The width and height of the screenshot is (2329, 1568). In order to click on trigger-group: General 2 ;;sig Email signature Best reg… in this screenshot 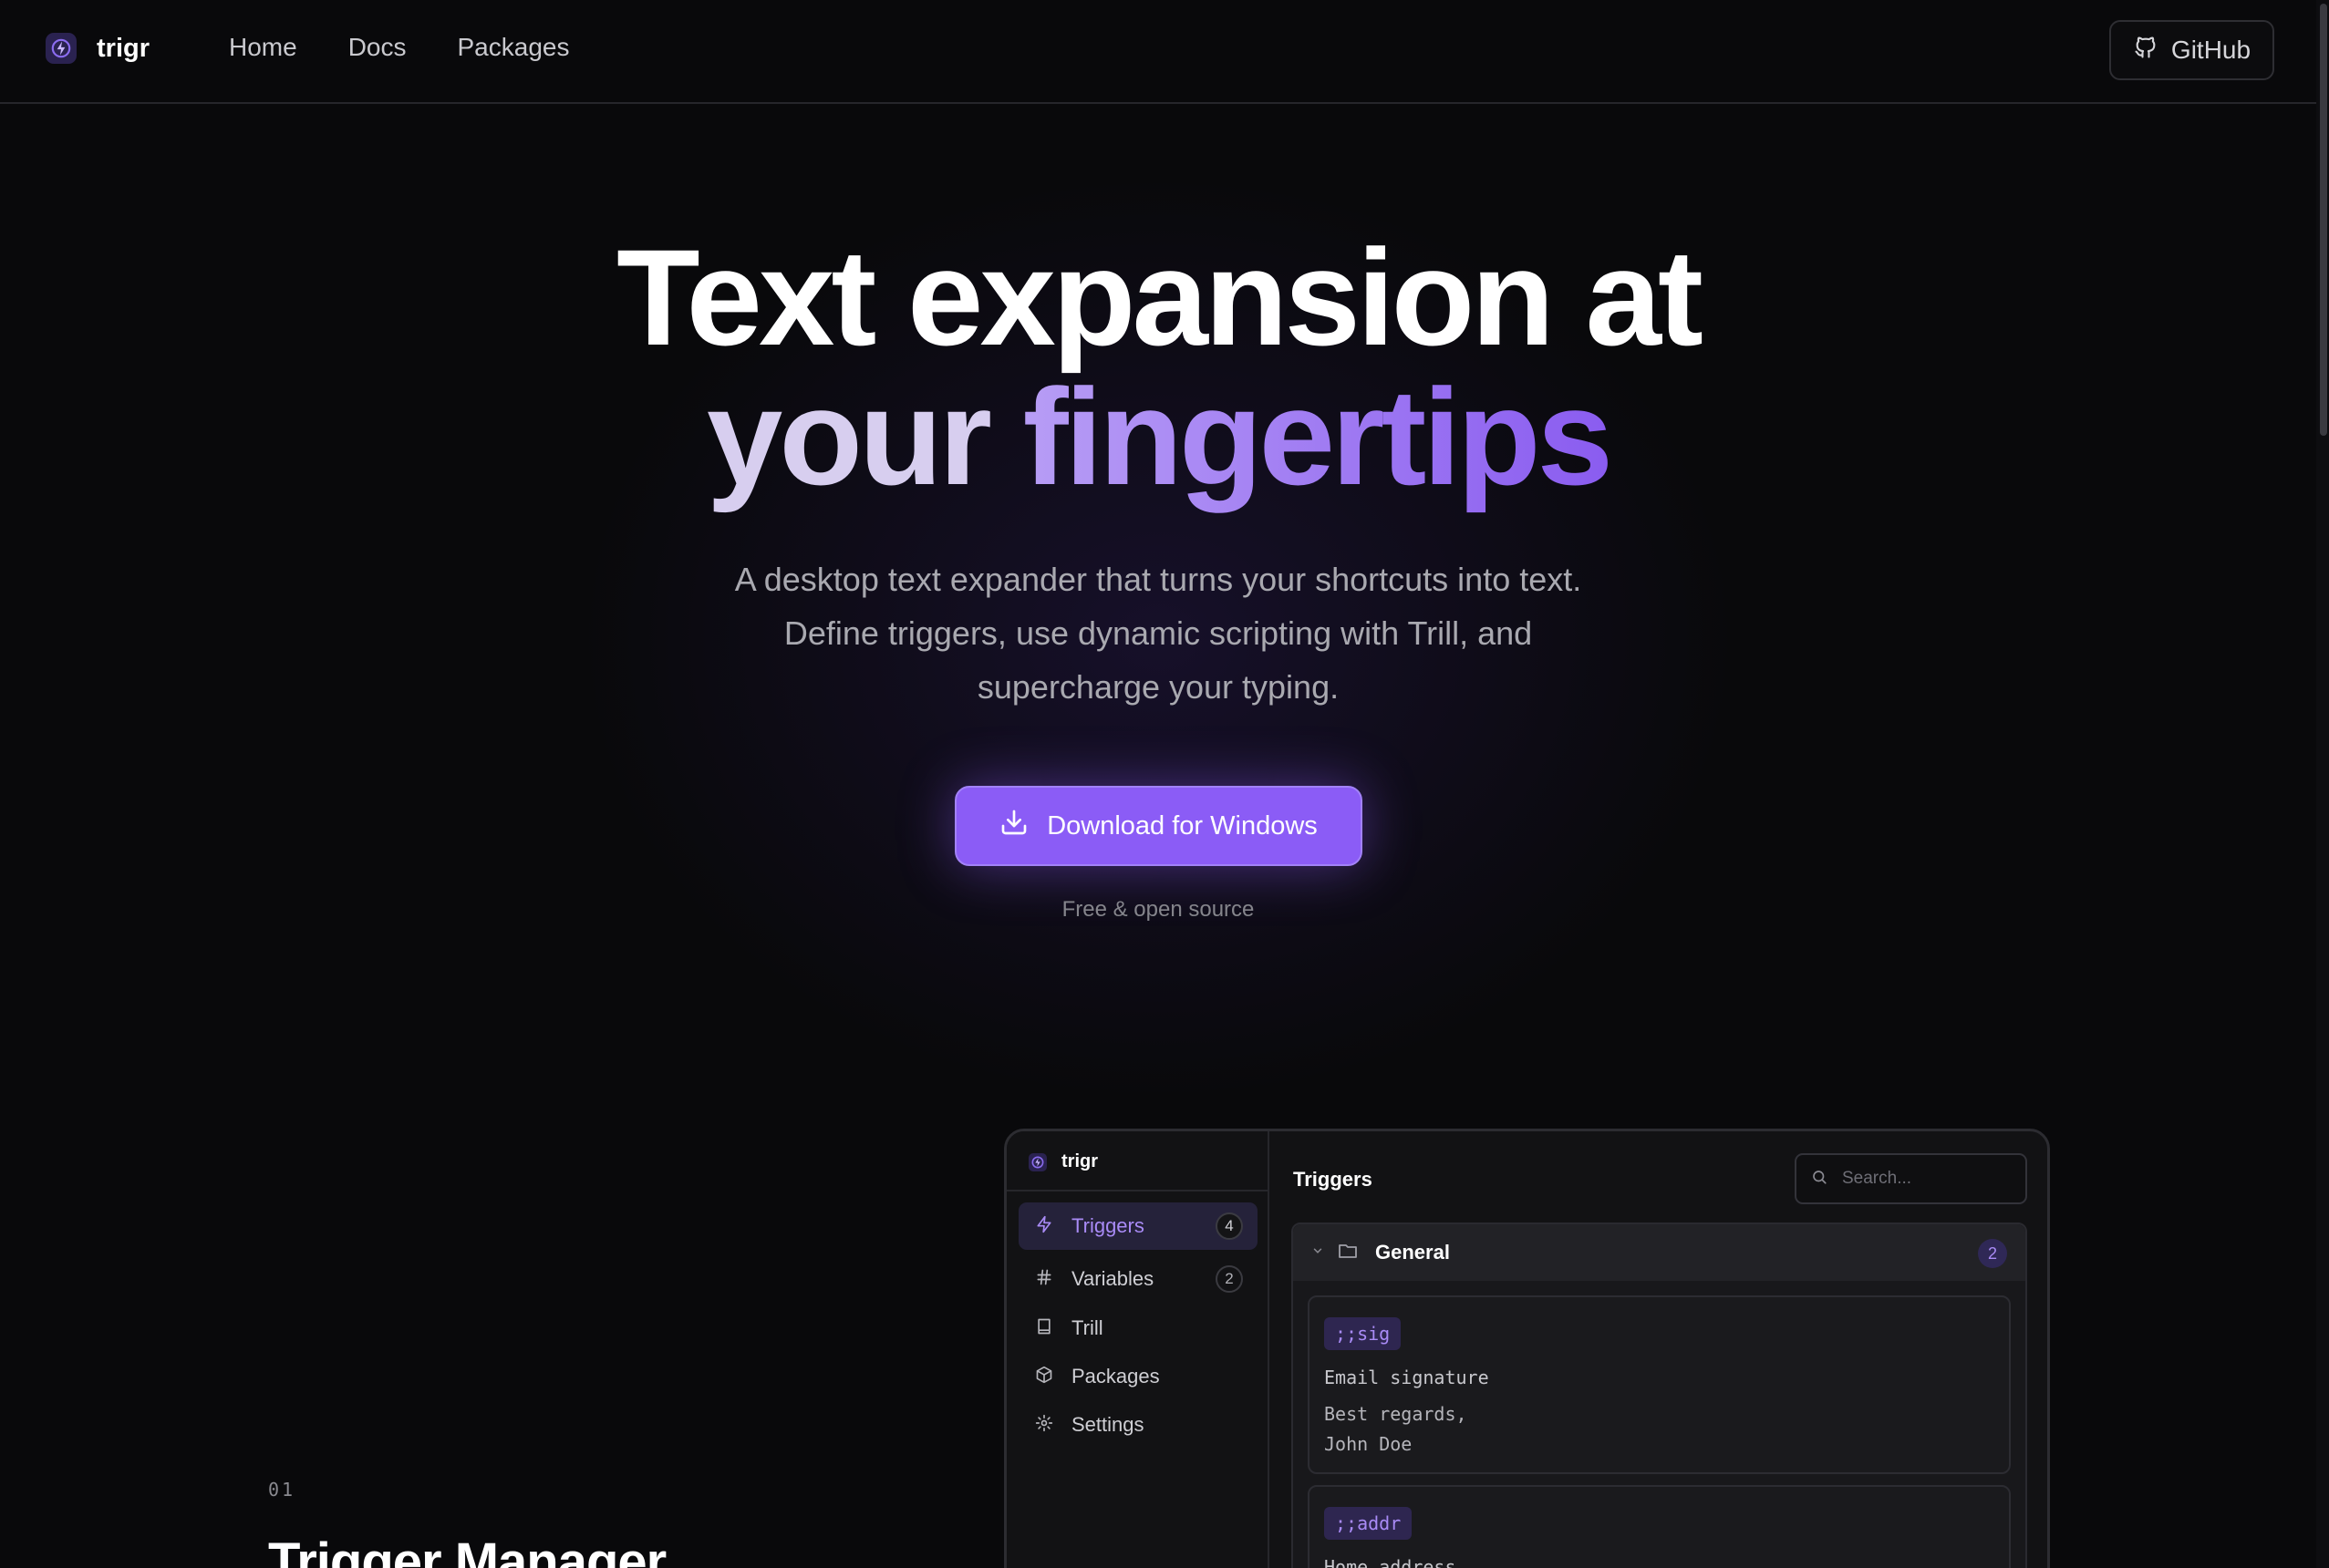, I will do `click(1659, 1395)`.